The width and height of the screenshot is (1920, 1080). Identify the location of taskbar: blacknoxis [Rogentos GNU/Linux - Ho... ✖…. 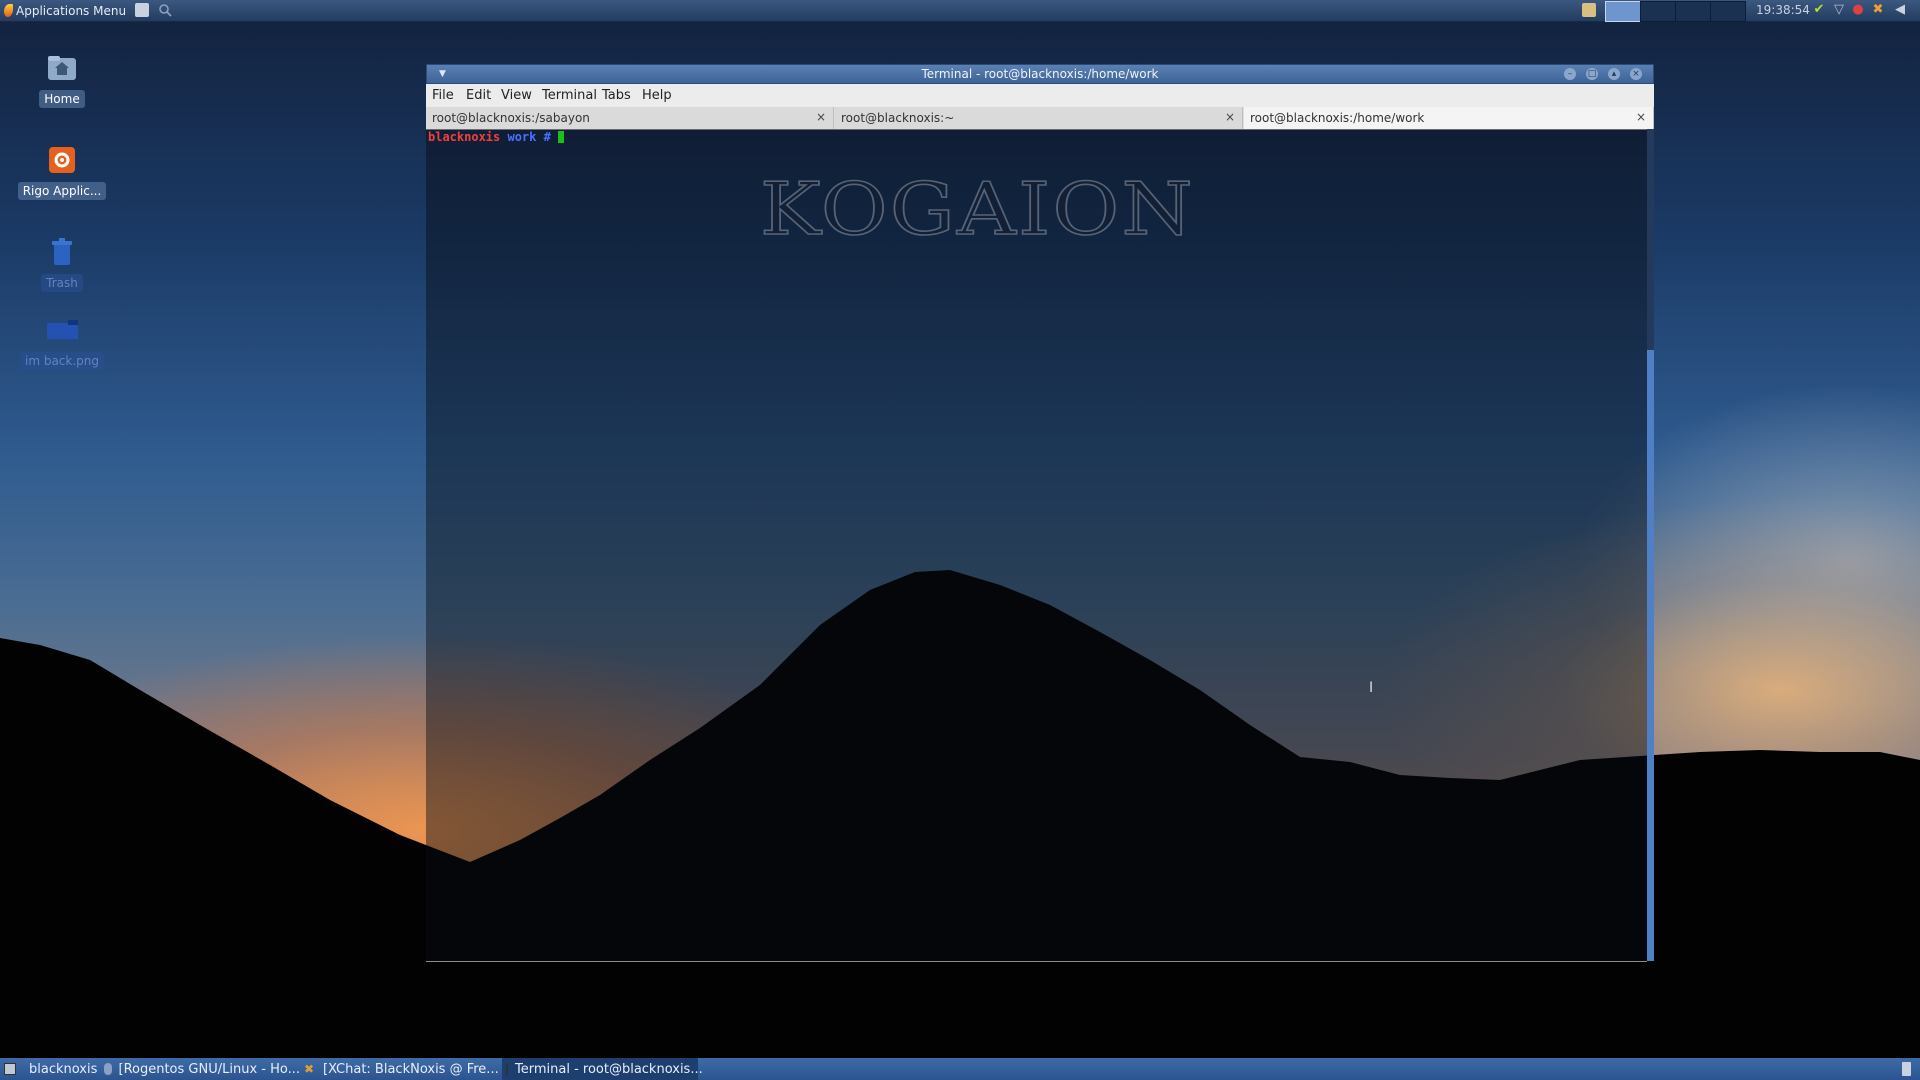
(960, 1069).